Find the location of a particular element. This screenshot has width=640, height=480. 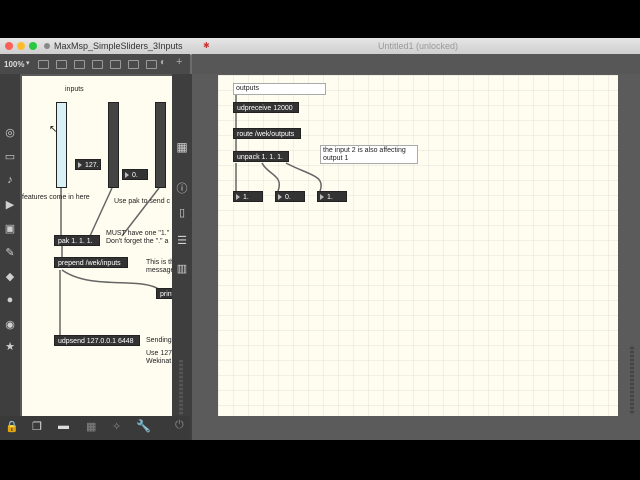

note-comment-line-2: output 1 is located at coordinates (336, 158).